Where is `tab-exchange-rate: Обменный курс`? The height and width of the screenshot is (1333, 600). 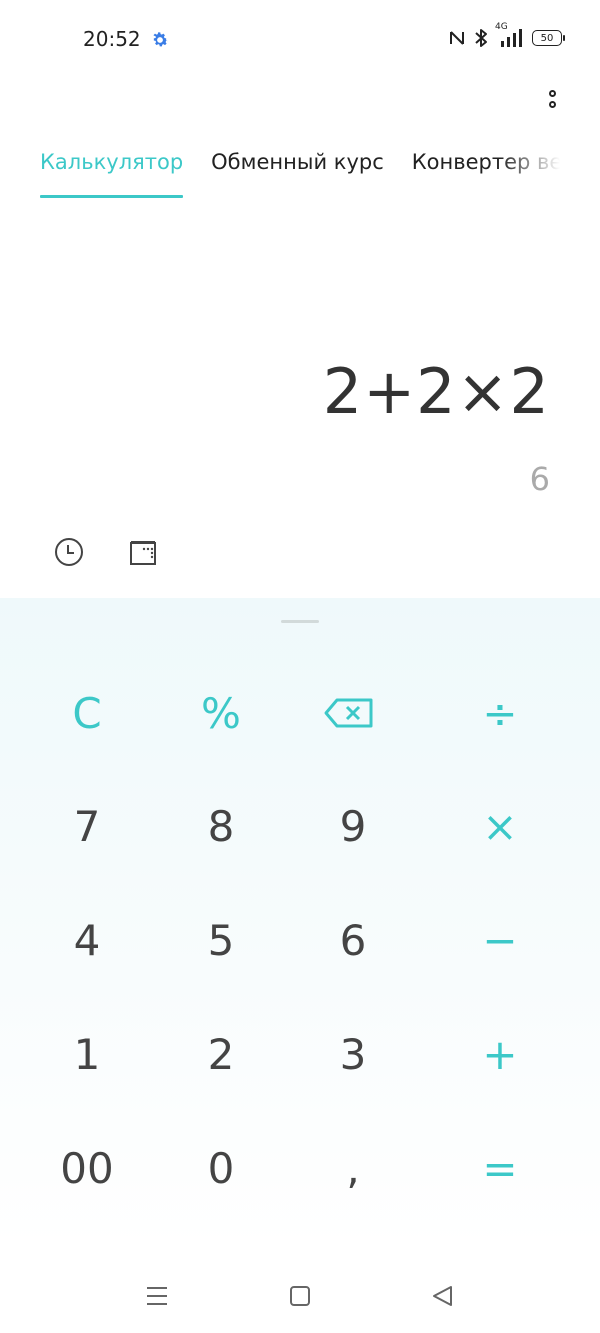
tab-exchange-rate: Обменный курс is located at coordinates (297, 174).